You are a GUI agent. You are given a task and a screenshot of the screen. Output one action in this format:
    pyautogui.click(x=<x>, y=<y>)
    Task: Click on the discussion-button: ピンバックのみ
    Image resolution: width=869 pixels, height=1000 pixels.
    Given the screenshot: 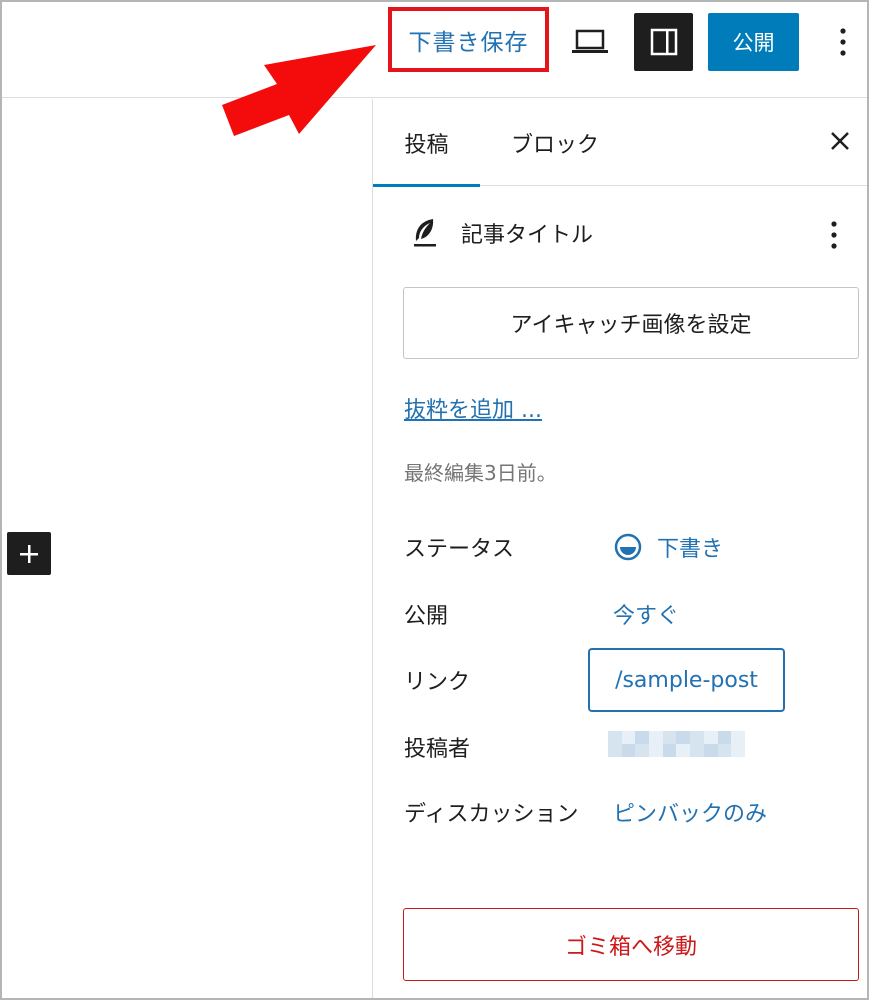 What is the action you would take?
    pyautogui.click(x=690, y=812)
    